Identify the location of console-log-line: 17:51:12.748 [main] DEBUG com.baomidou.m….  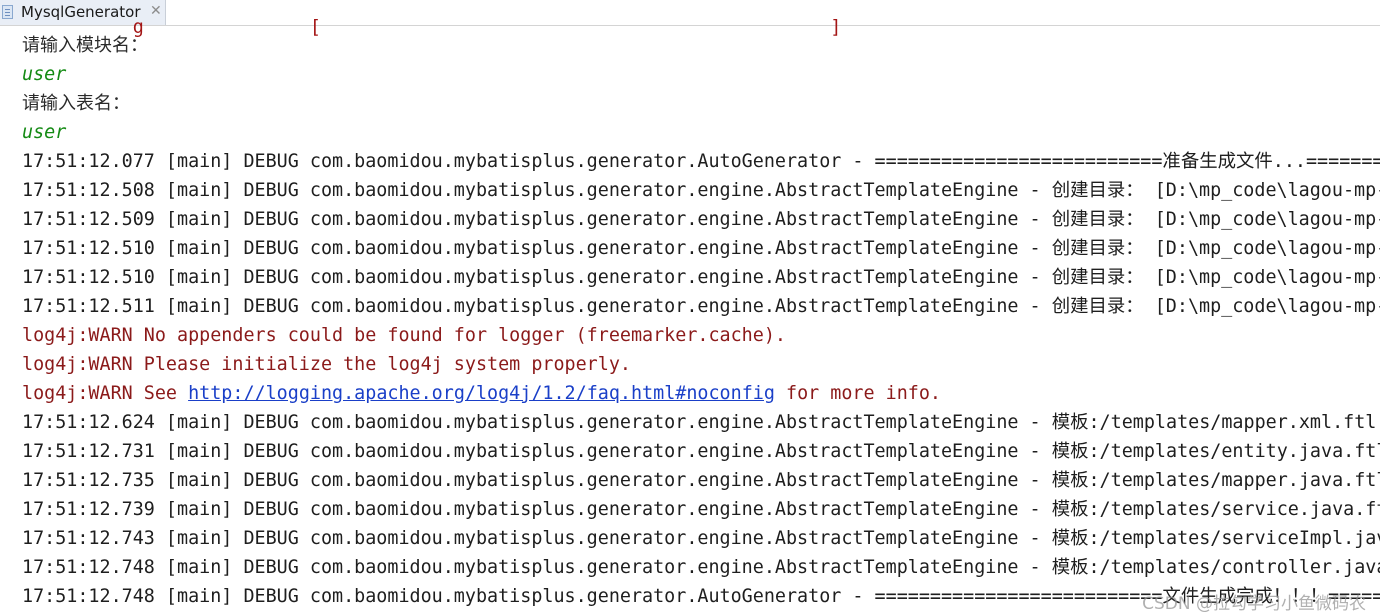
(701, 567).